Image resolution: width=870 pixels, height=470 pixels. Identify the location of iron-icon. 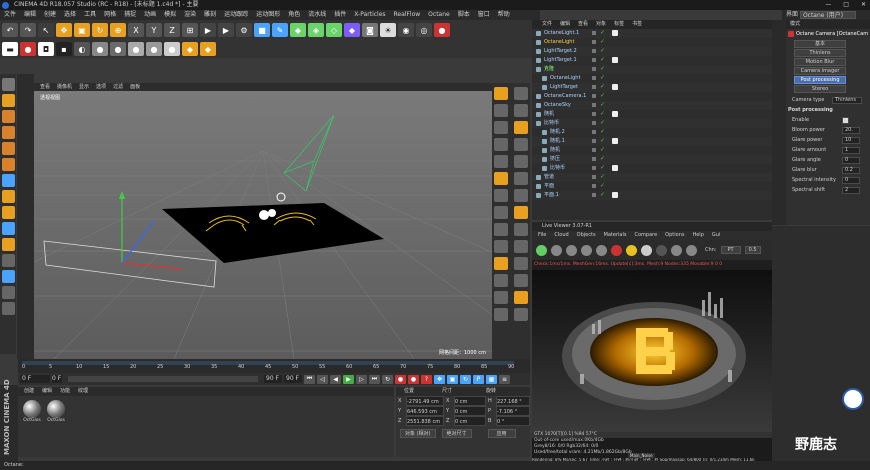
(521, 195).